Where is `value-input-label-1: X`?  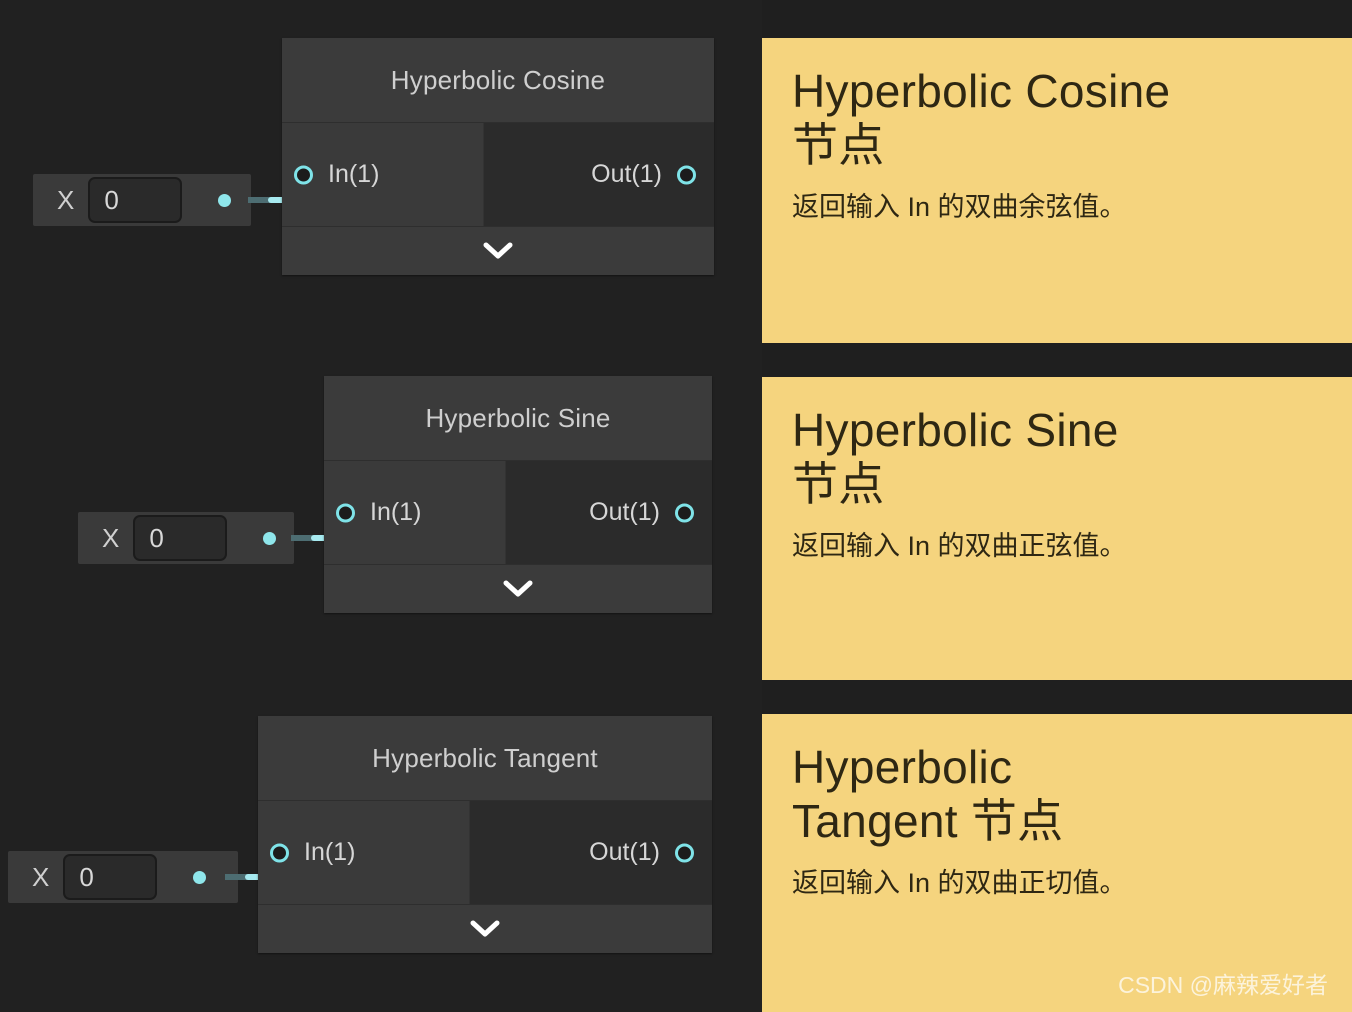 value-input-label-1: X is located at coordinates (111, 537).